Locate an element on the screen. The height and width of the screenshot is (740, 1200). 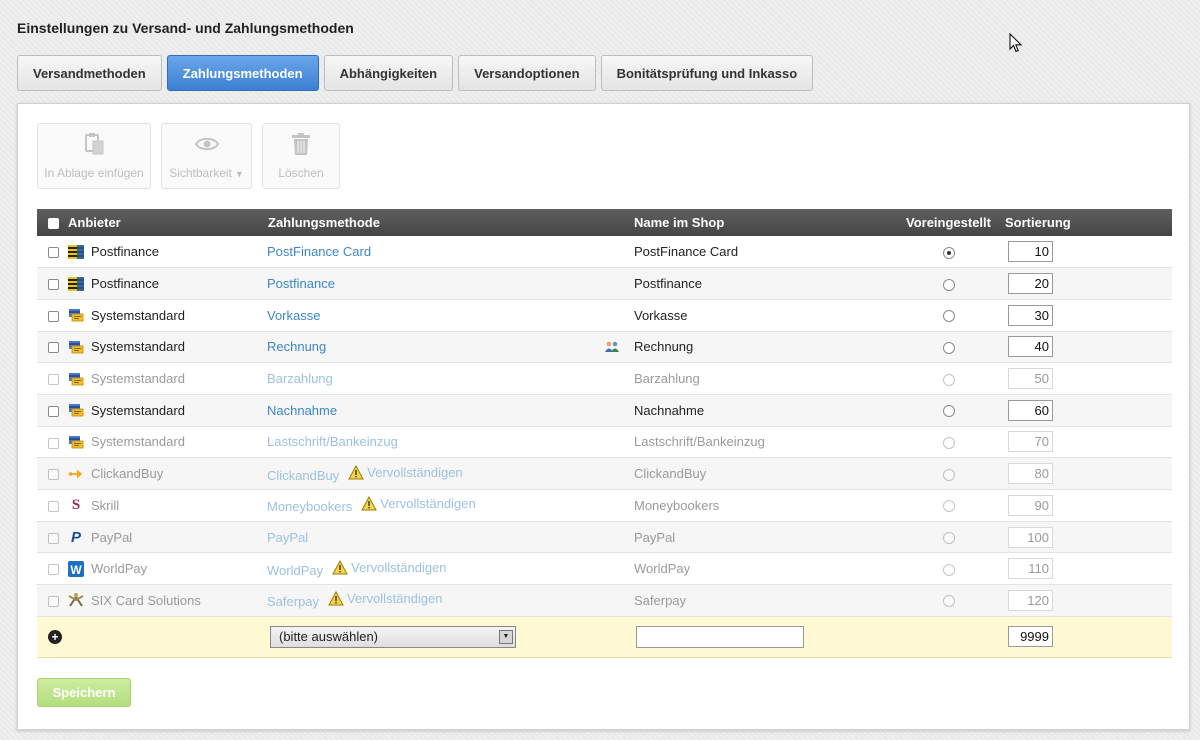
payment-method-link: Lastschrift/Bankeinzug is located at coordinates (332, 441).